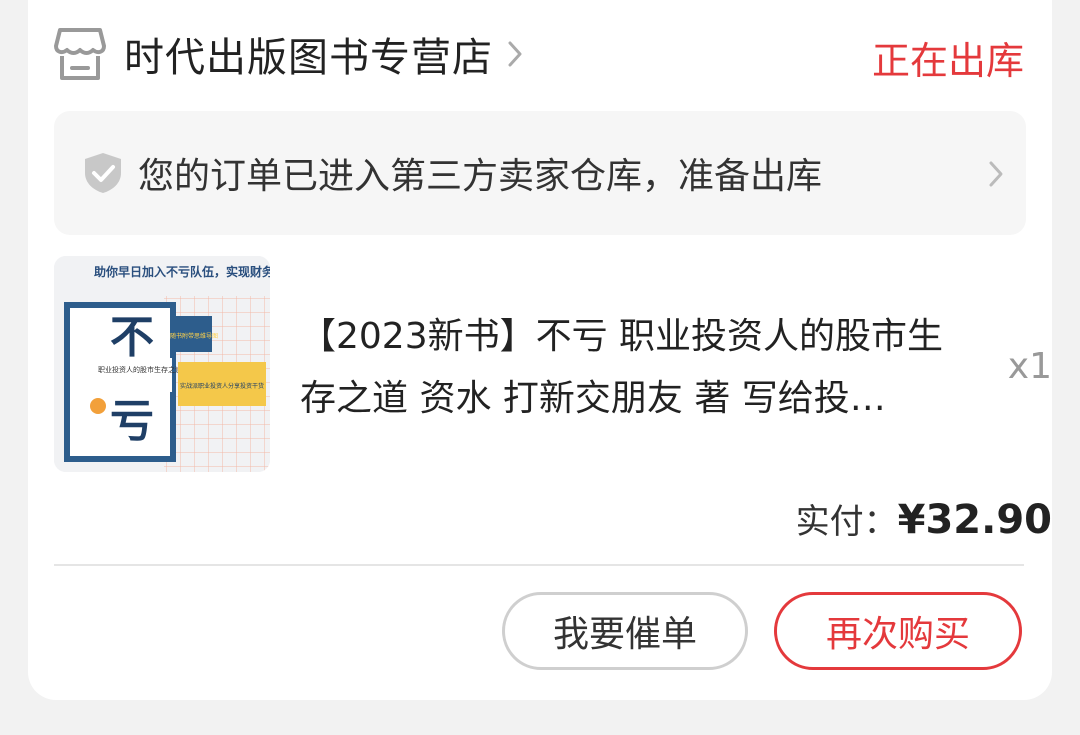 The width and height of the screenshot is (1080, 735). I want to click on cover-banner: 助你早日加入不亏队伍，实现财务自由！, so click(182, 271).